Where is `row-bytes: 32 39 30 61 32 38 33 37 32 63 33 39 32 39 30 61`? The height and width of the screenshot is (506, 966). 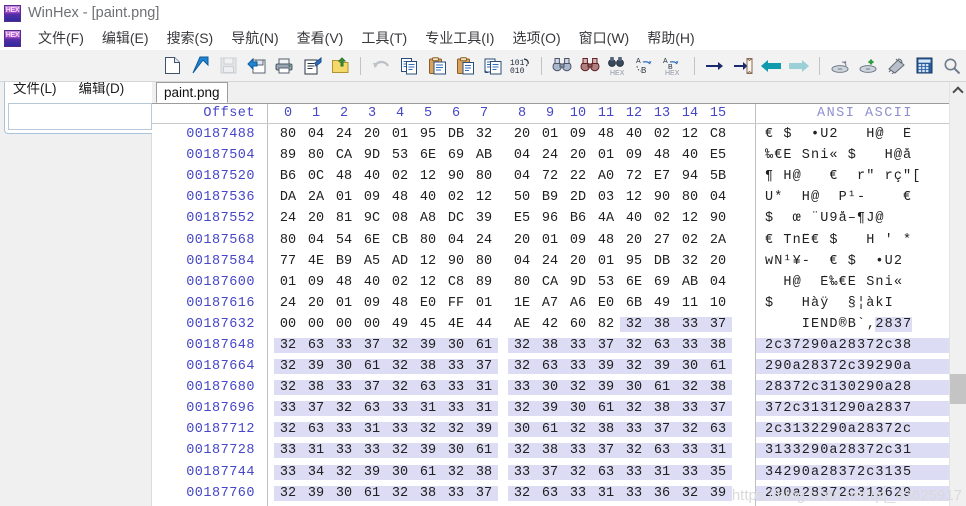
row-bytes: 32 39 30 61 32 38 33 37 32 63 33 39 32 39 30 61 is located at coordinates (511, 367).